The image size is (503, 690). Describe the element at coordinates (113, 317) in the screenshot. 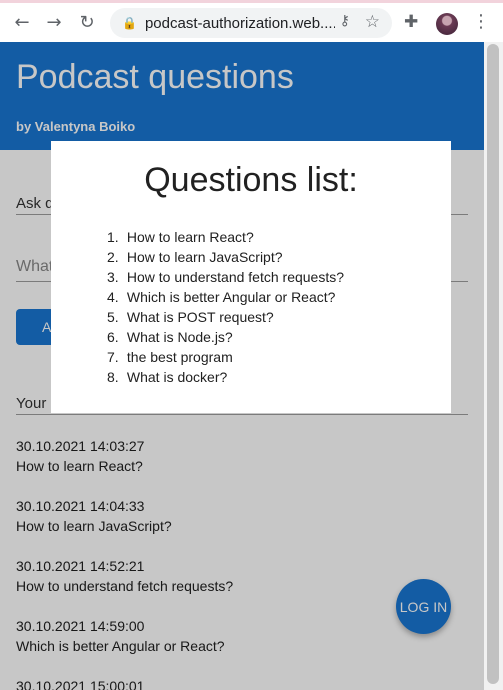

I see `item-number: 5.` at that location.